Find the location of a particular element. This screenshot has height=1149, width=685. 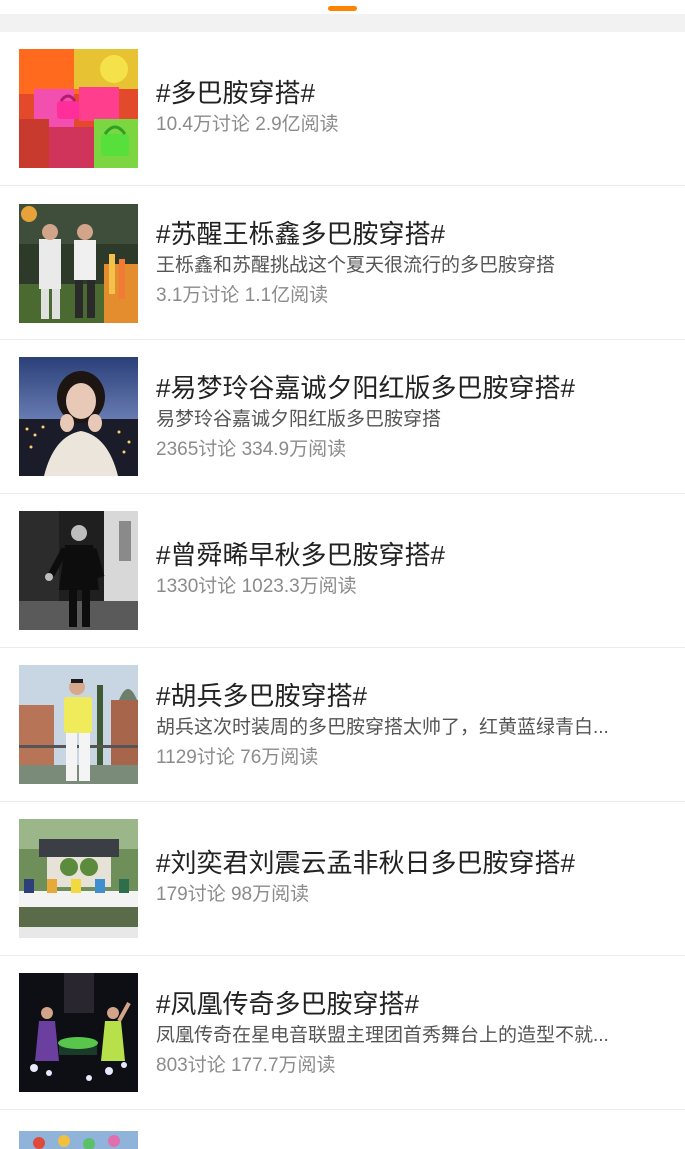

man-yellow-outfit-thumbnail is located at coordinates (78, 724).